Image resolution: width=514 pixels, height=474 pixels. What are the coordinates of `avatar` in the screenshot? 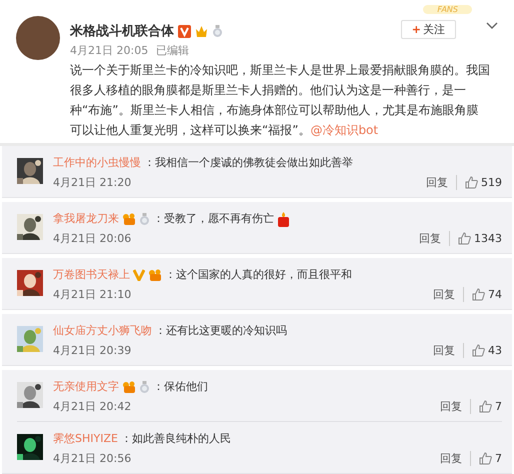 It's located at (38, 38).